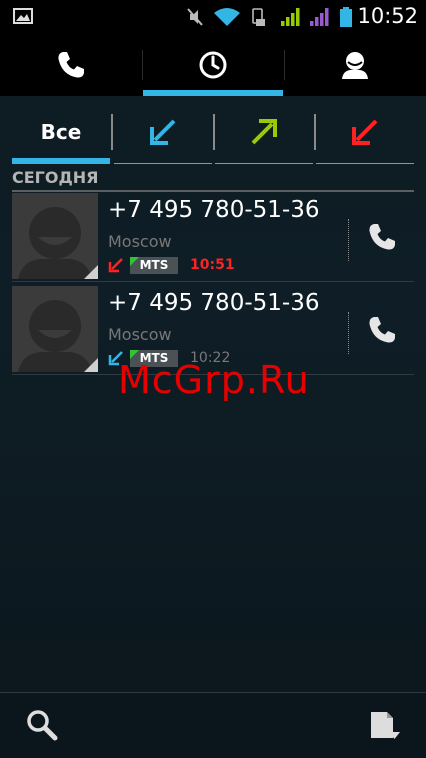 The width and height of the screenshot is (426, 758). What do you see at coordinates (212, 265) in the screenshot?
I see `call-time: 10:51` at bounding box center [212, 265].